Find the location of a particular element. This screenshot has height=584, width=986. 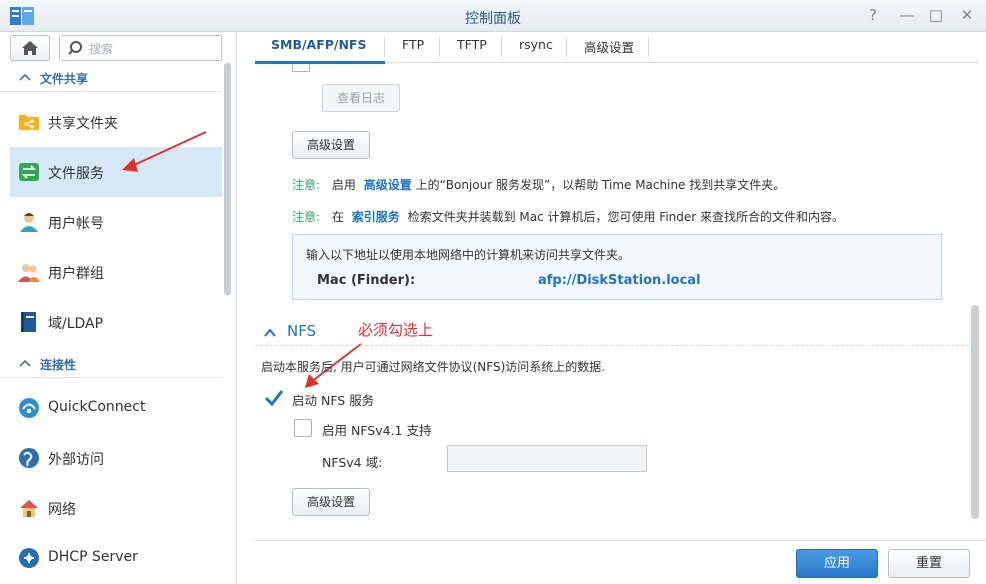

sidebar-item-group: 用户群组 is located at coordinates (116, 272).